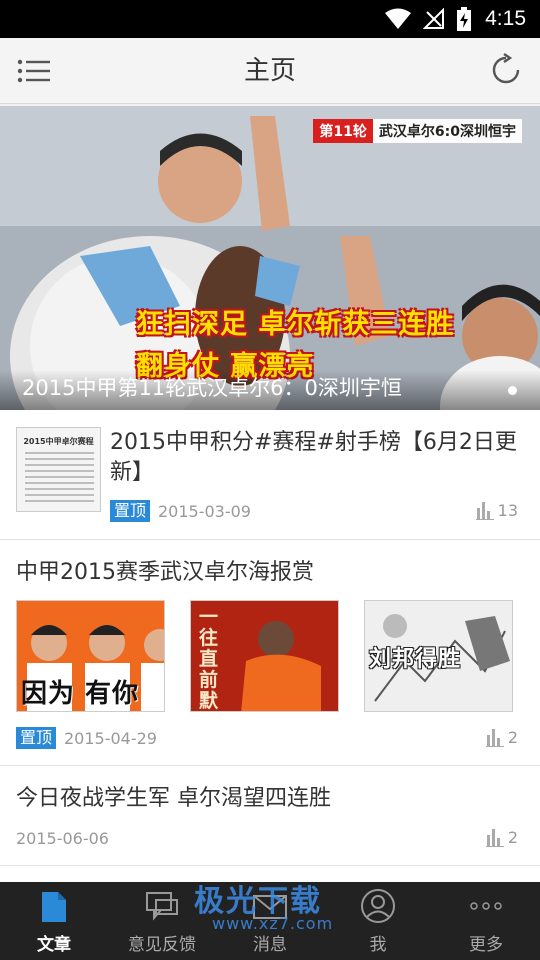 The width and height of the screenshot is (540, 960). Describe the element at coordinates (270, 816) in the screenshot. I see `list-item: 今日夜战学生军 卓尔渴望四连胜 2015-06-06 2` at that location.